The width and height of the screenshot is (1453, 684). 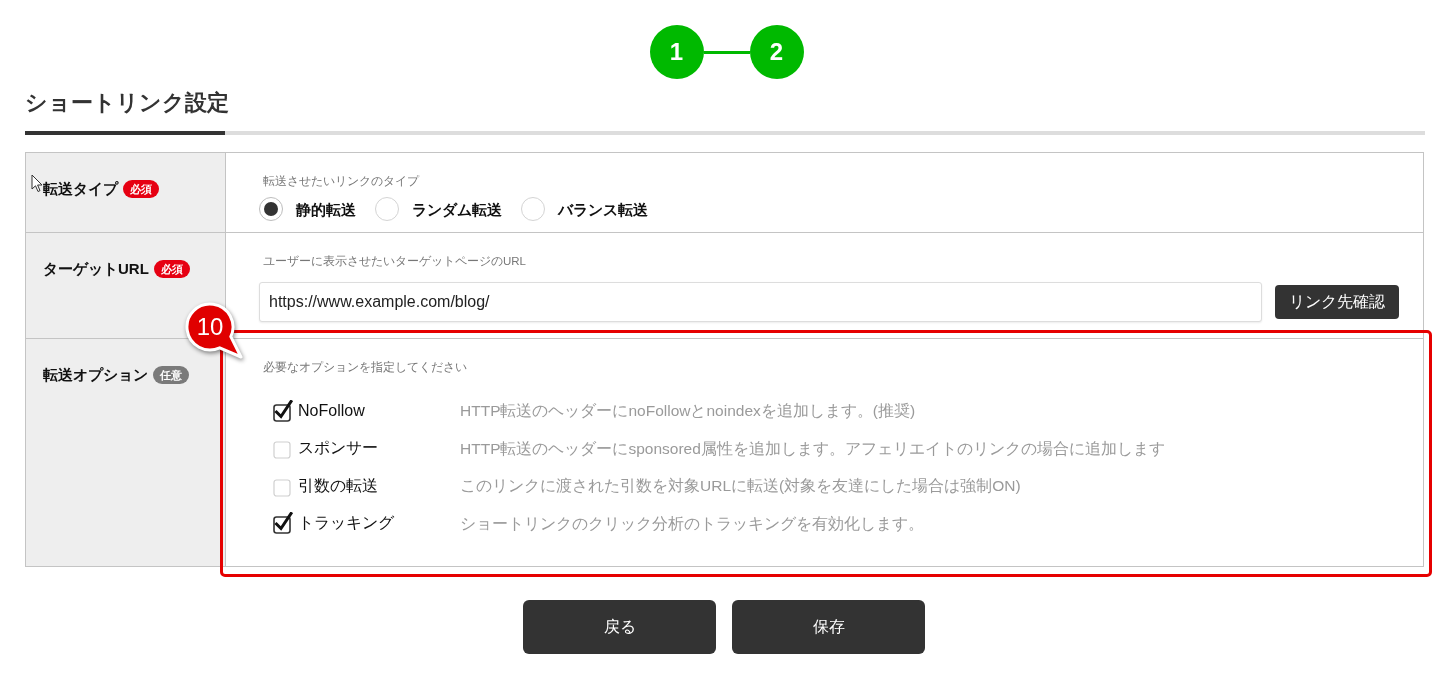 What do you see at coordinates (776, 52) in the screenshot?
I see `step-indicator: 2` at bounding box center [776, 52].